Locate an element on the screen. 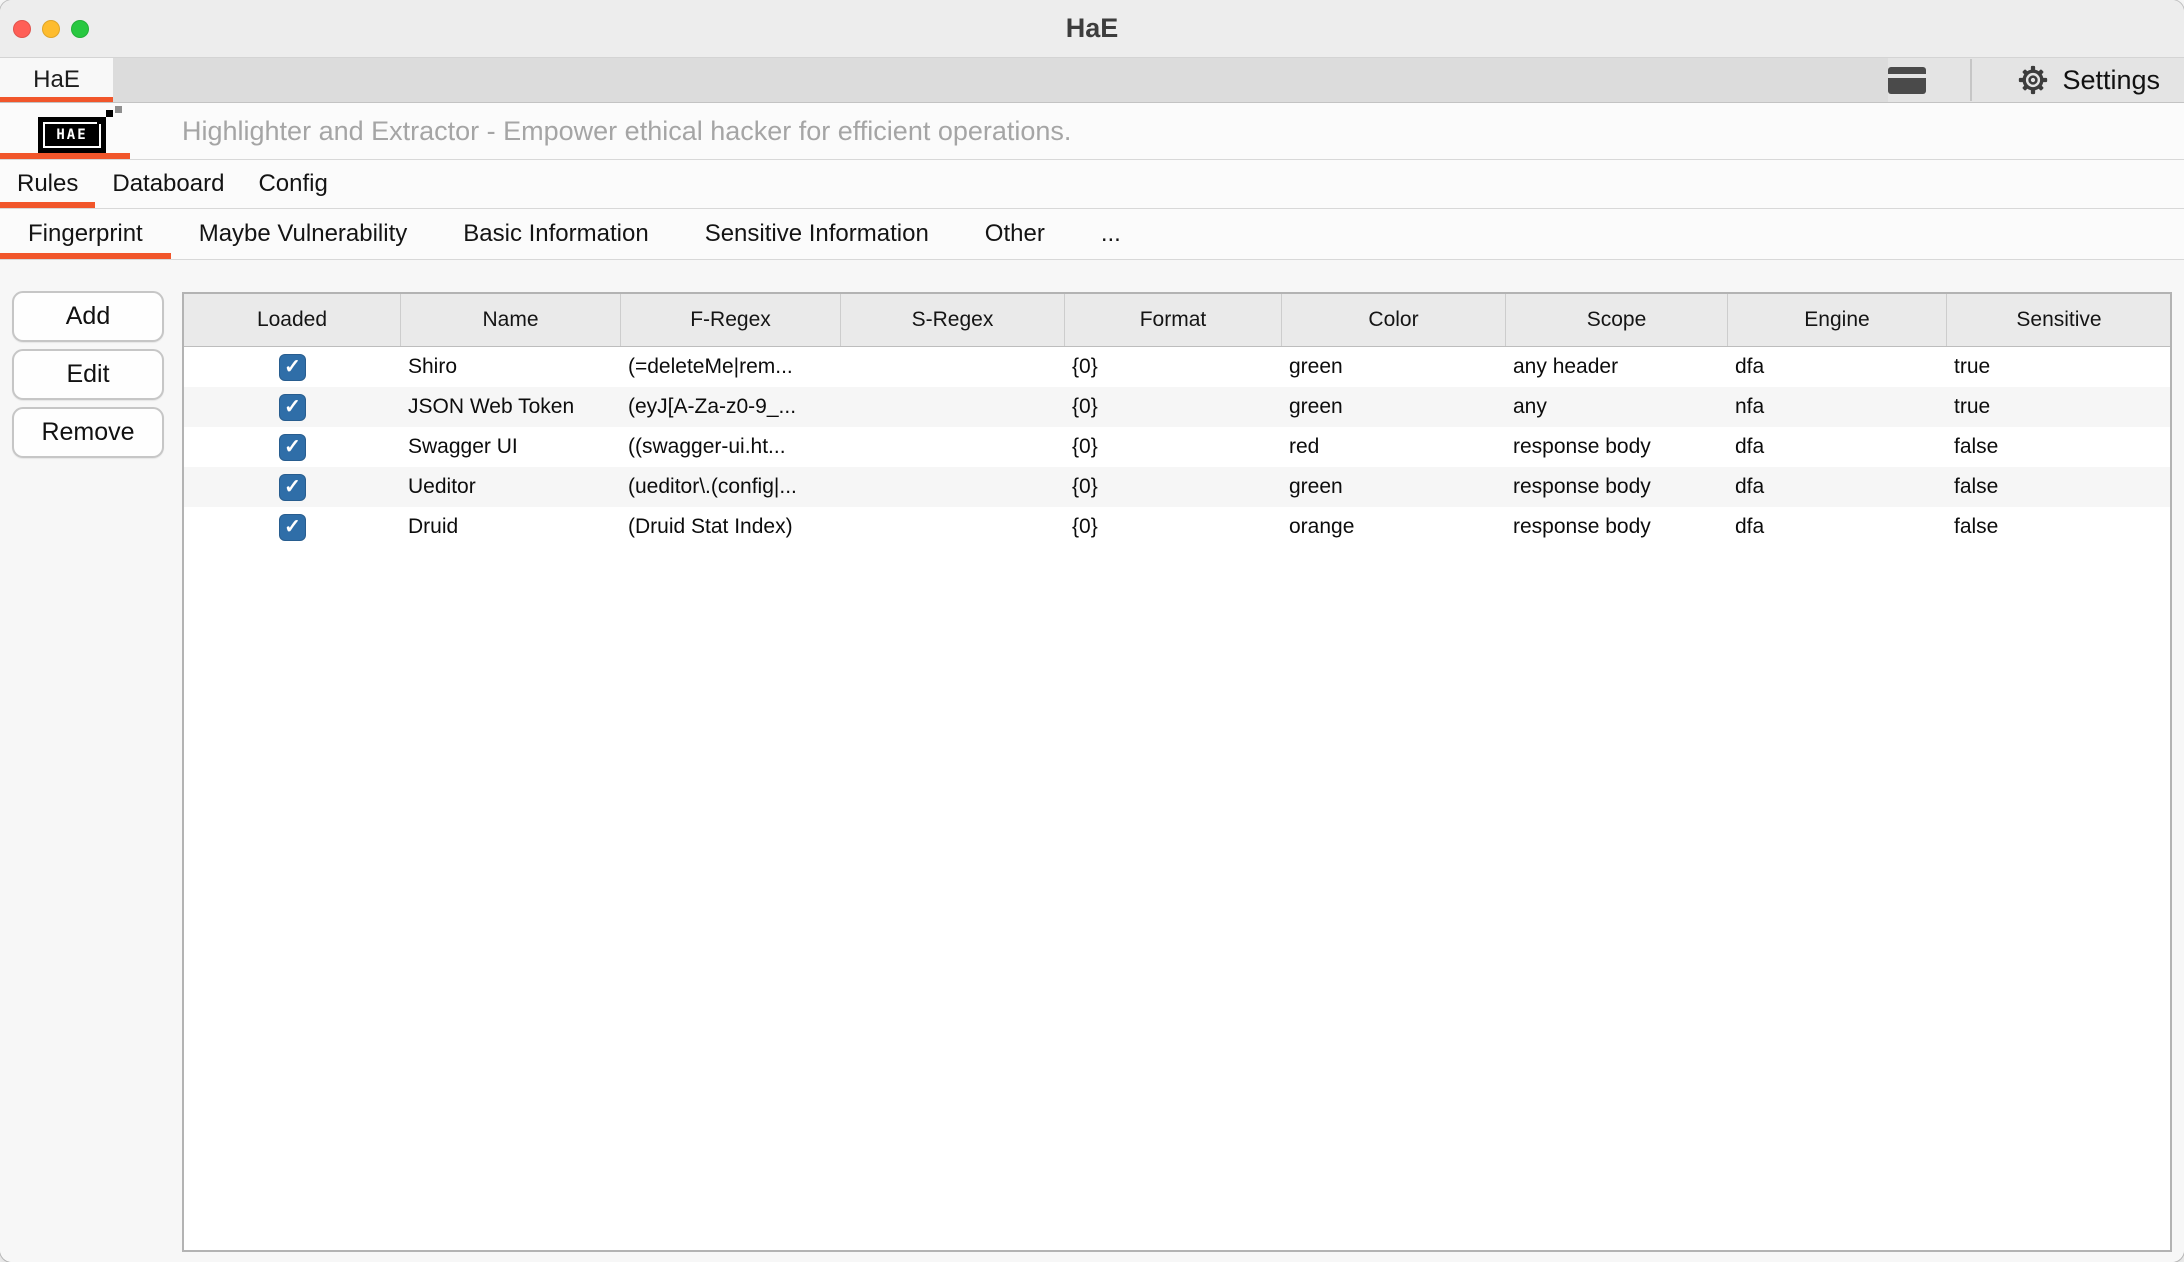  cell-name: Swagger UI is located at coordinates (463, 446).